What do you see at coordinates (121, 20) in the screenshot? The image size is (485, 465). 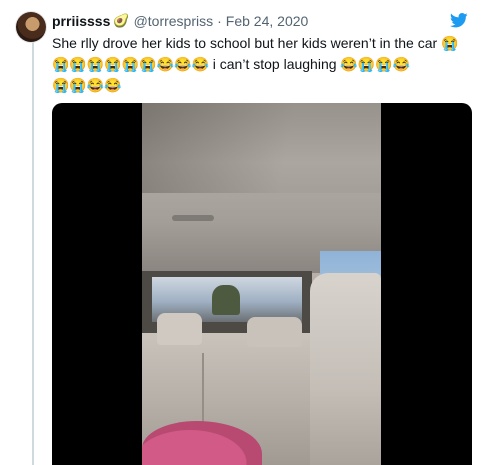 I see `avocado-emoji: 🥑` at bounding box center [121, 20].